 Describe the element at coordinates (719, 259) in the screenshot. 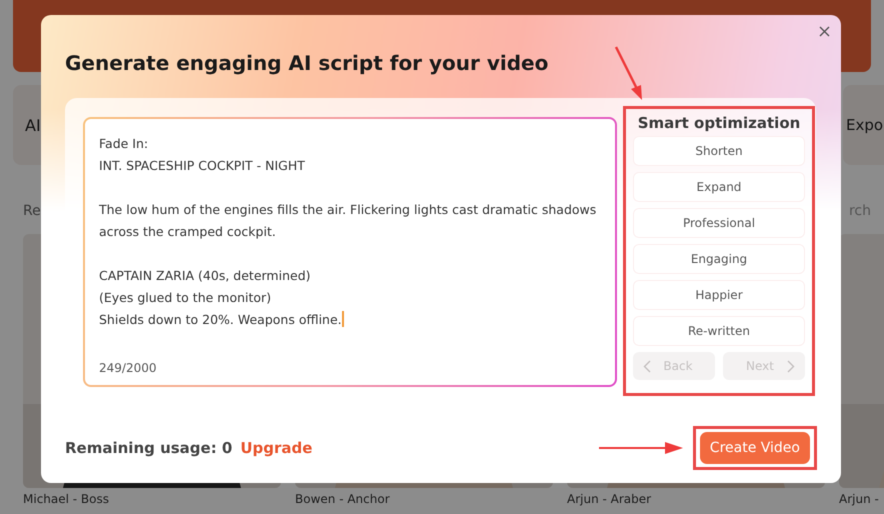

I see `option-button: Engaging` at that location.